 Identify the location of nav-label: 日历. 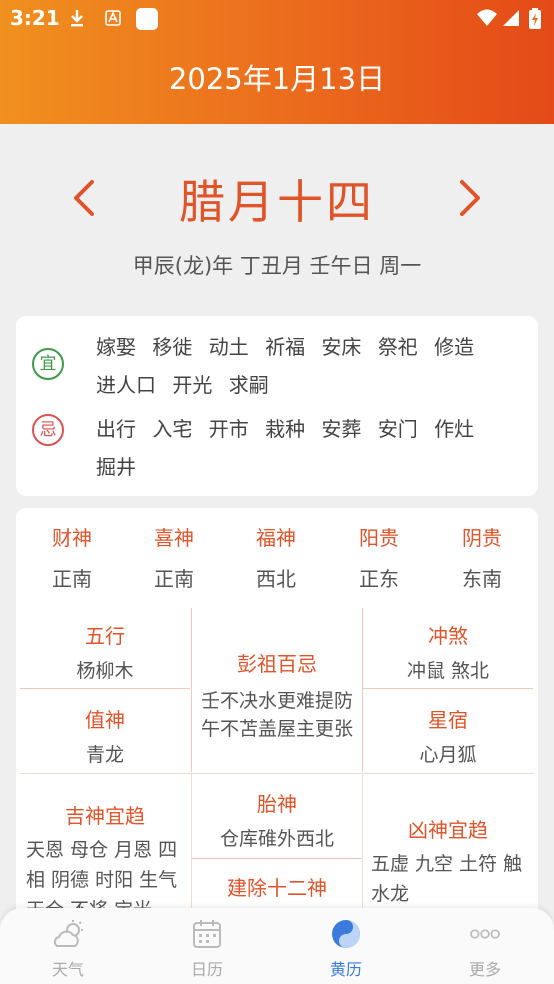
(206, 969).